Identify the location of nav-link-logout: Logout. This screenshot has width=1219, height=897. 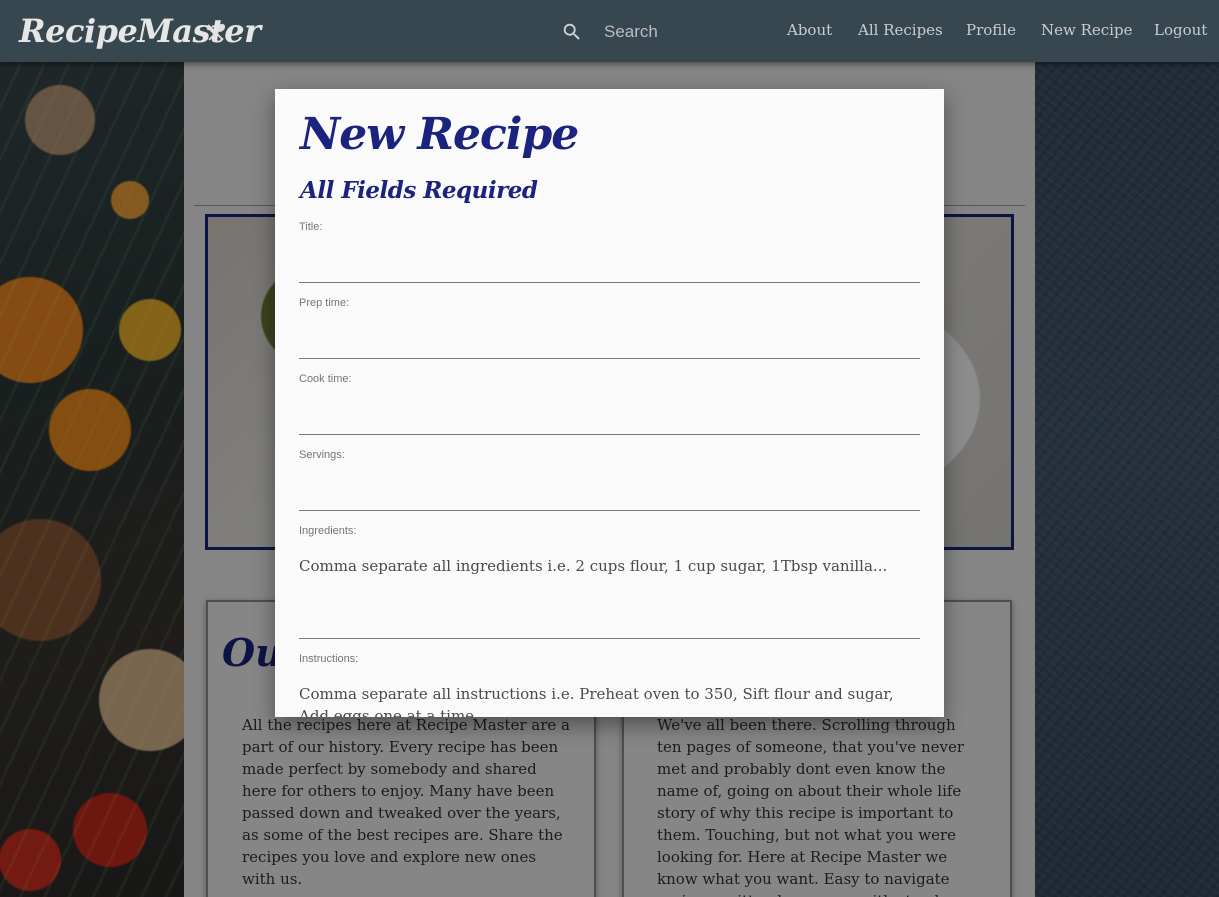
(1180, 30).